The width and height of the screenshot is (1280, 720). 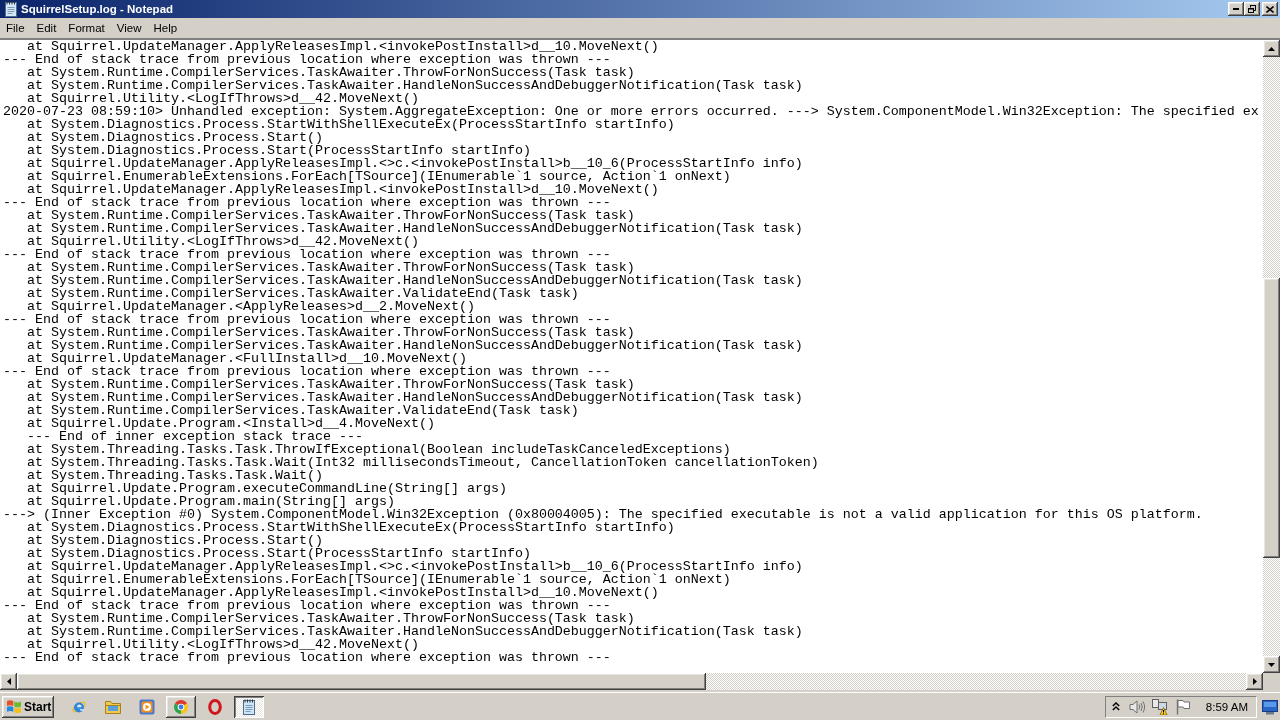 What do you see at coordinates (230, 423) in the screenshot?
I see `log-line: at Squirrel.Update.Program.<Install>d__4.MoveNext()` at bounding box center [230, 423].